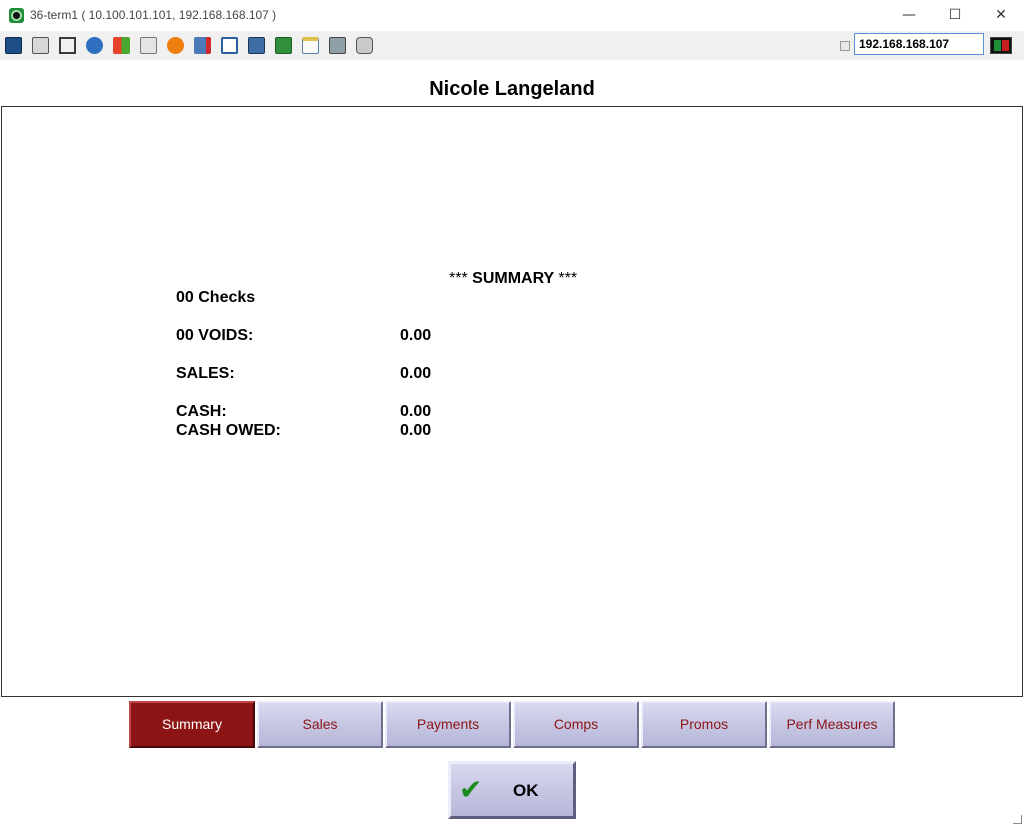 This screenshot has height=826, width=1024. Describe the element at coordinates (845, 46) in the screenshot. I see `ip-checkbox` at that location.